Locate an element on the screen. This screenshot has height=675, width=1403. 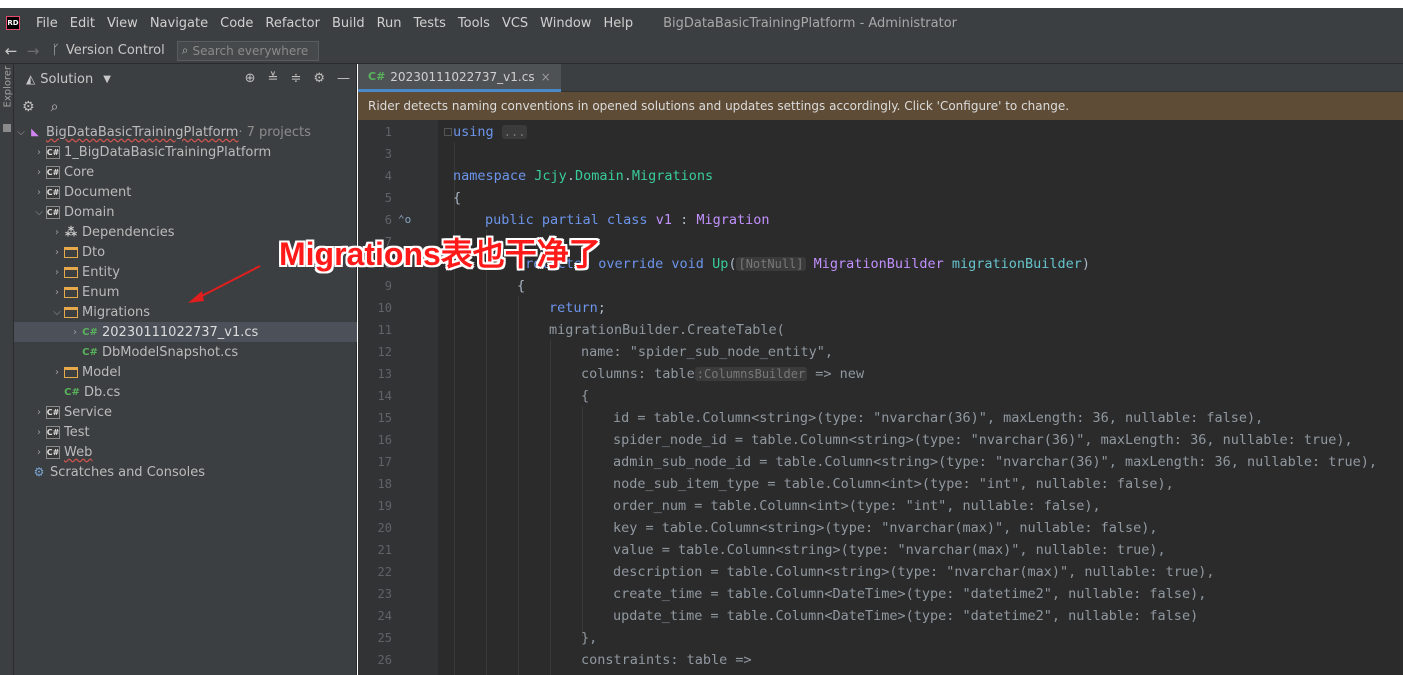
tree-item-file-selected: › C# 20230111022737_v1.cs is located at coordinates (185, 332).